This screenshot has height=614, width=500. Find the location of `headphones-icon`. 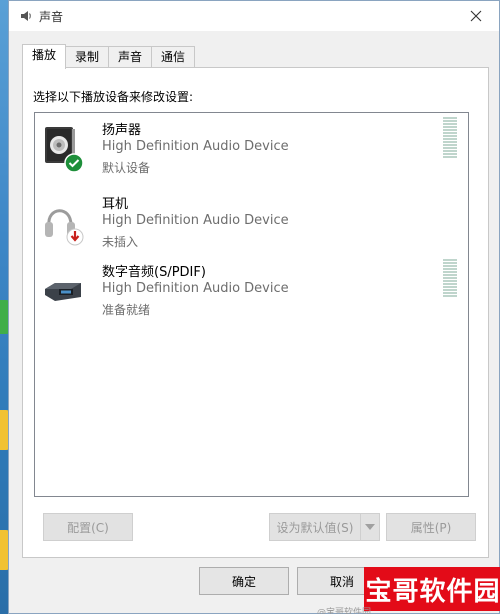

headphones-icon is located at coordinates (64, 227).